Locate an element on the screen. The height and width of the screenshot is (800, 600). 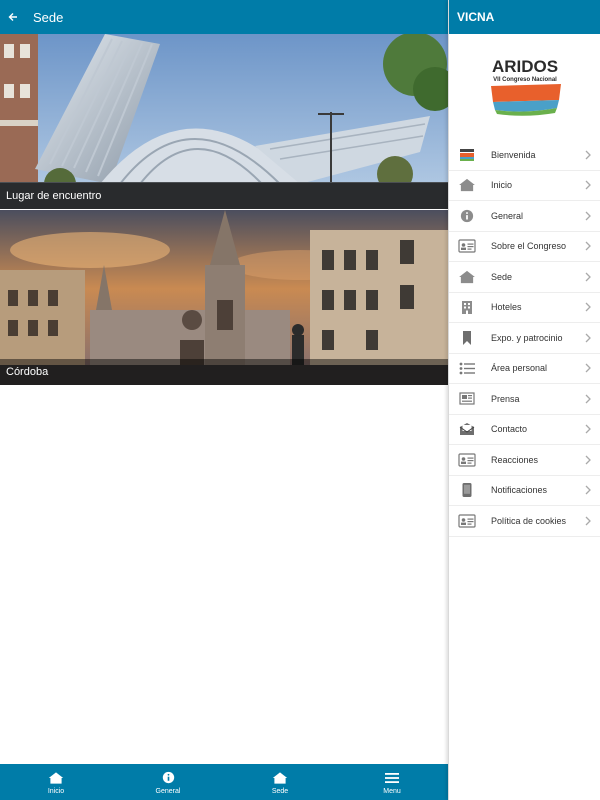
menu-item-sobre-el-congreso: Sobre el Congreso is located at coordinates (524, 247).